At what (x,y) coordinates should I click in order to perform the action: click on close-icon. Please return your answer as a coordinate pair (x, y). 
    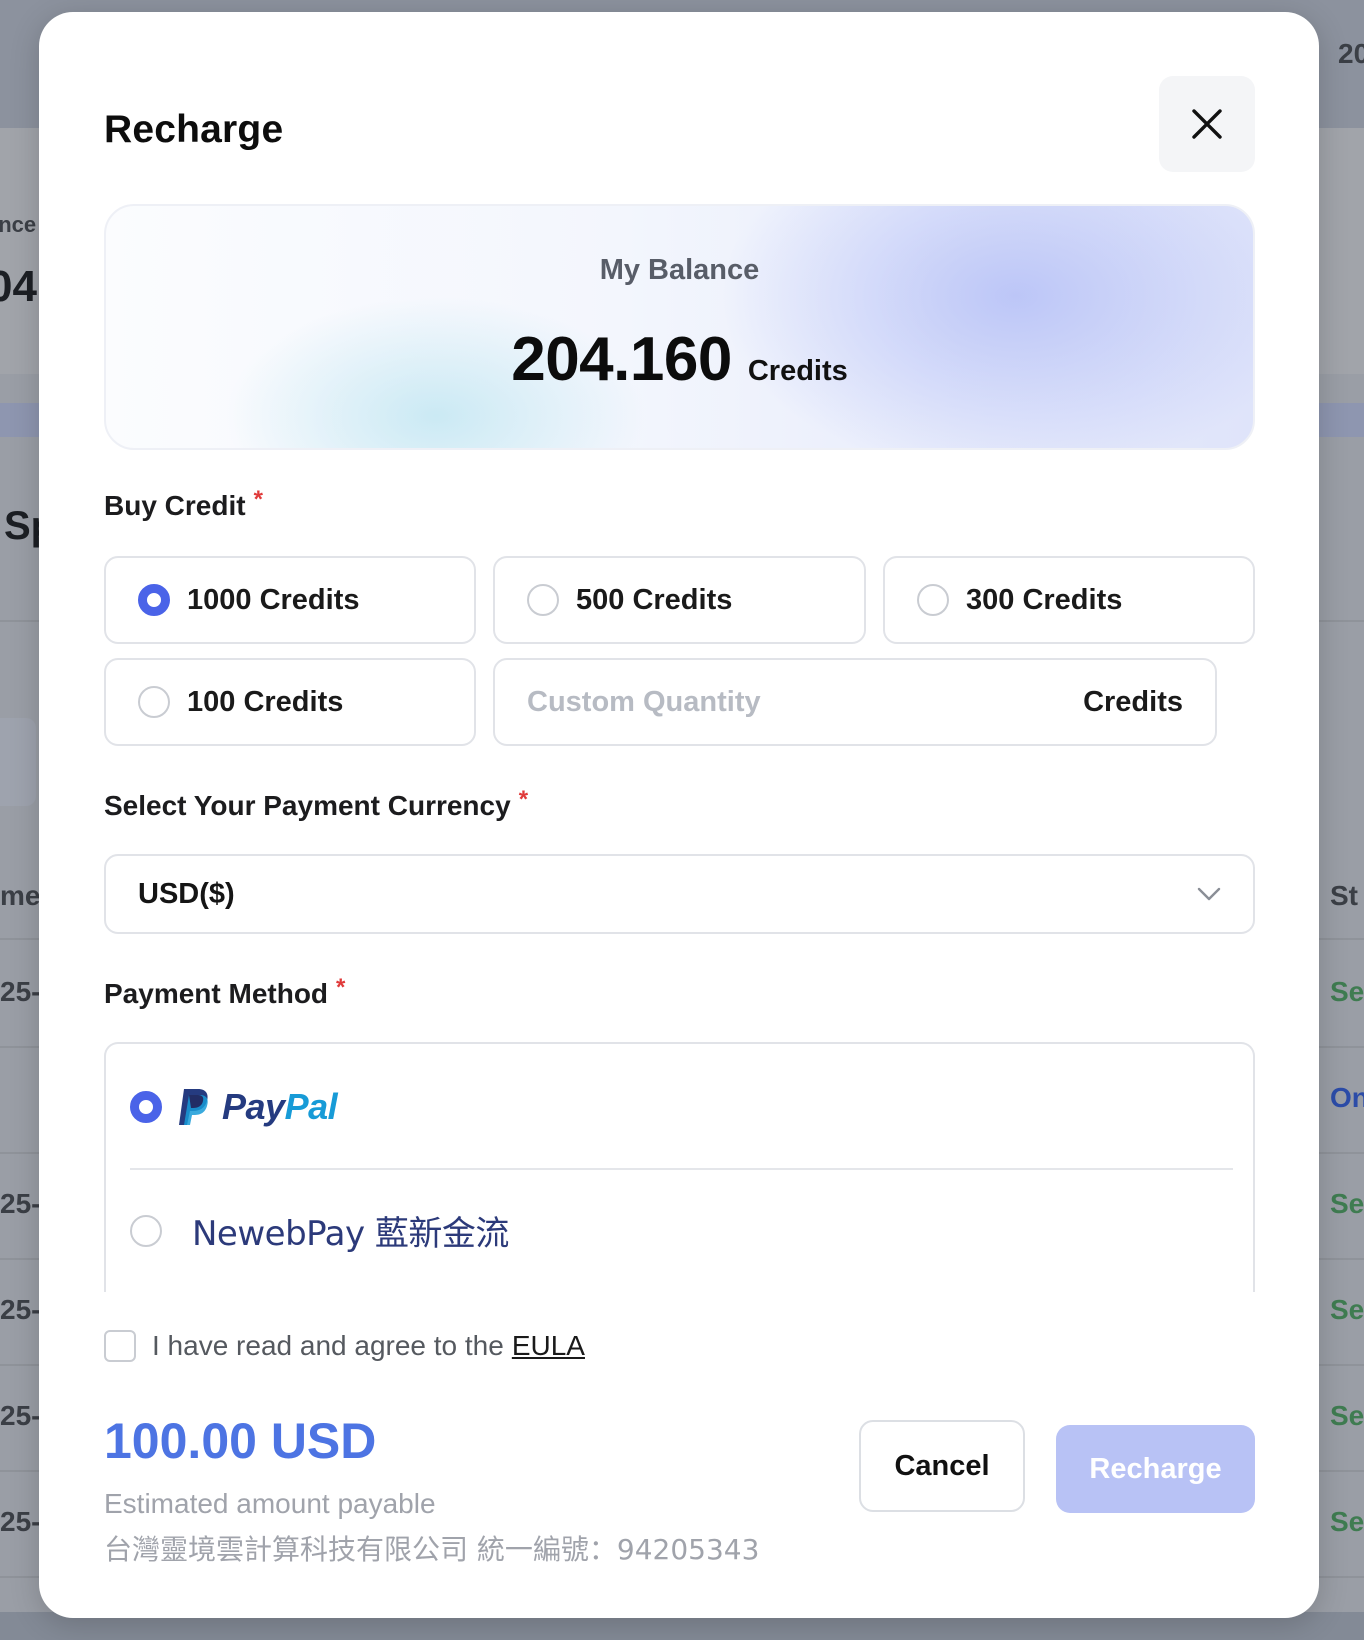
    Looking at the image, I should click on (1207, 124).